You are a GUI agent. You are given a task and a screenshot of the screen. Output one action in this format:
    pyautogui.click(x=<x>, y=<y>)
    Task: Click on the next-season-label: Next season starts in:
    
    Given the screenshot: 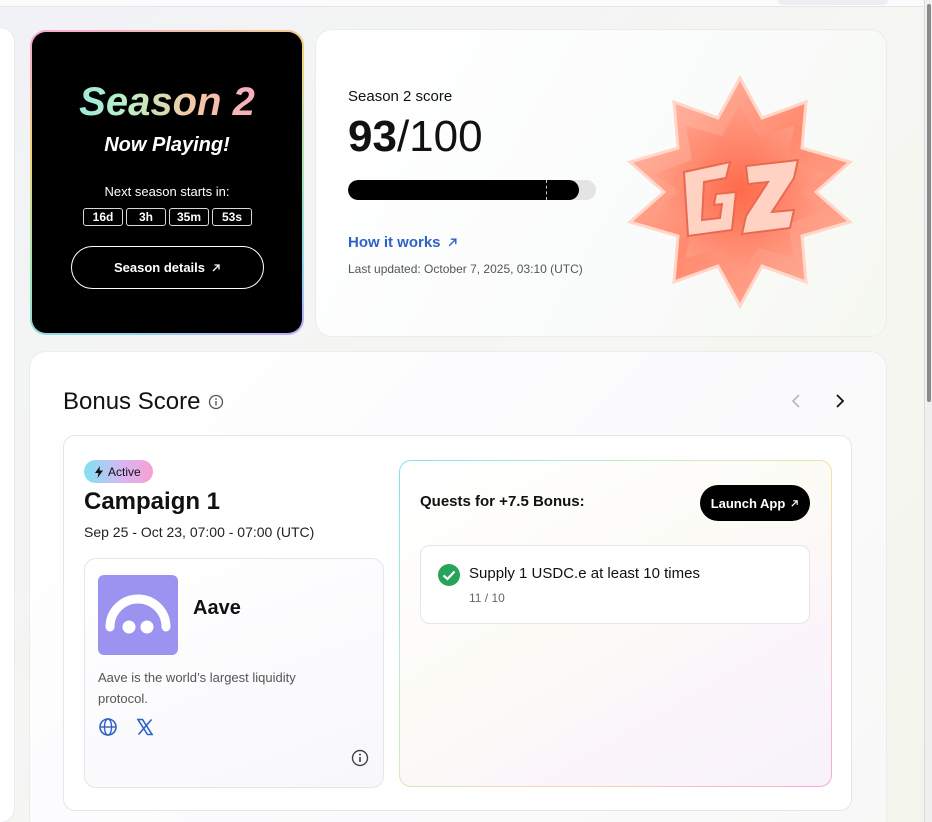 What is the action you would take?
    pyautogui.click(x=167, y=191)
    